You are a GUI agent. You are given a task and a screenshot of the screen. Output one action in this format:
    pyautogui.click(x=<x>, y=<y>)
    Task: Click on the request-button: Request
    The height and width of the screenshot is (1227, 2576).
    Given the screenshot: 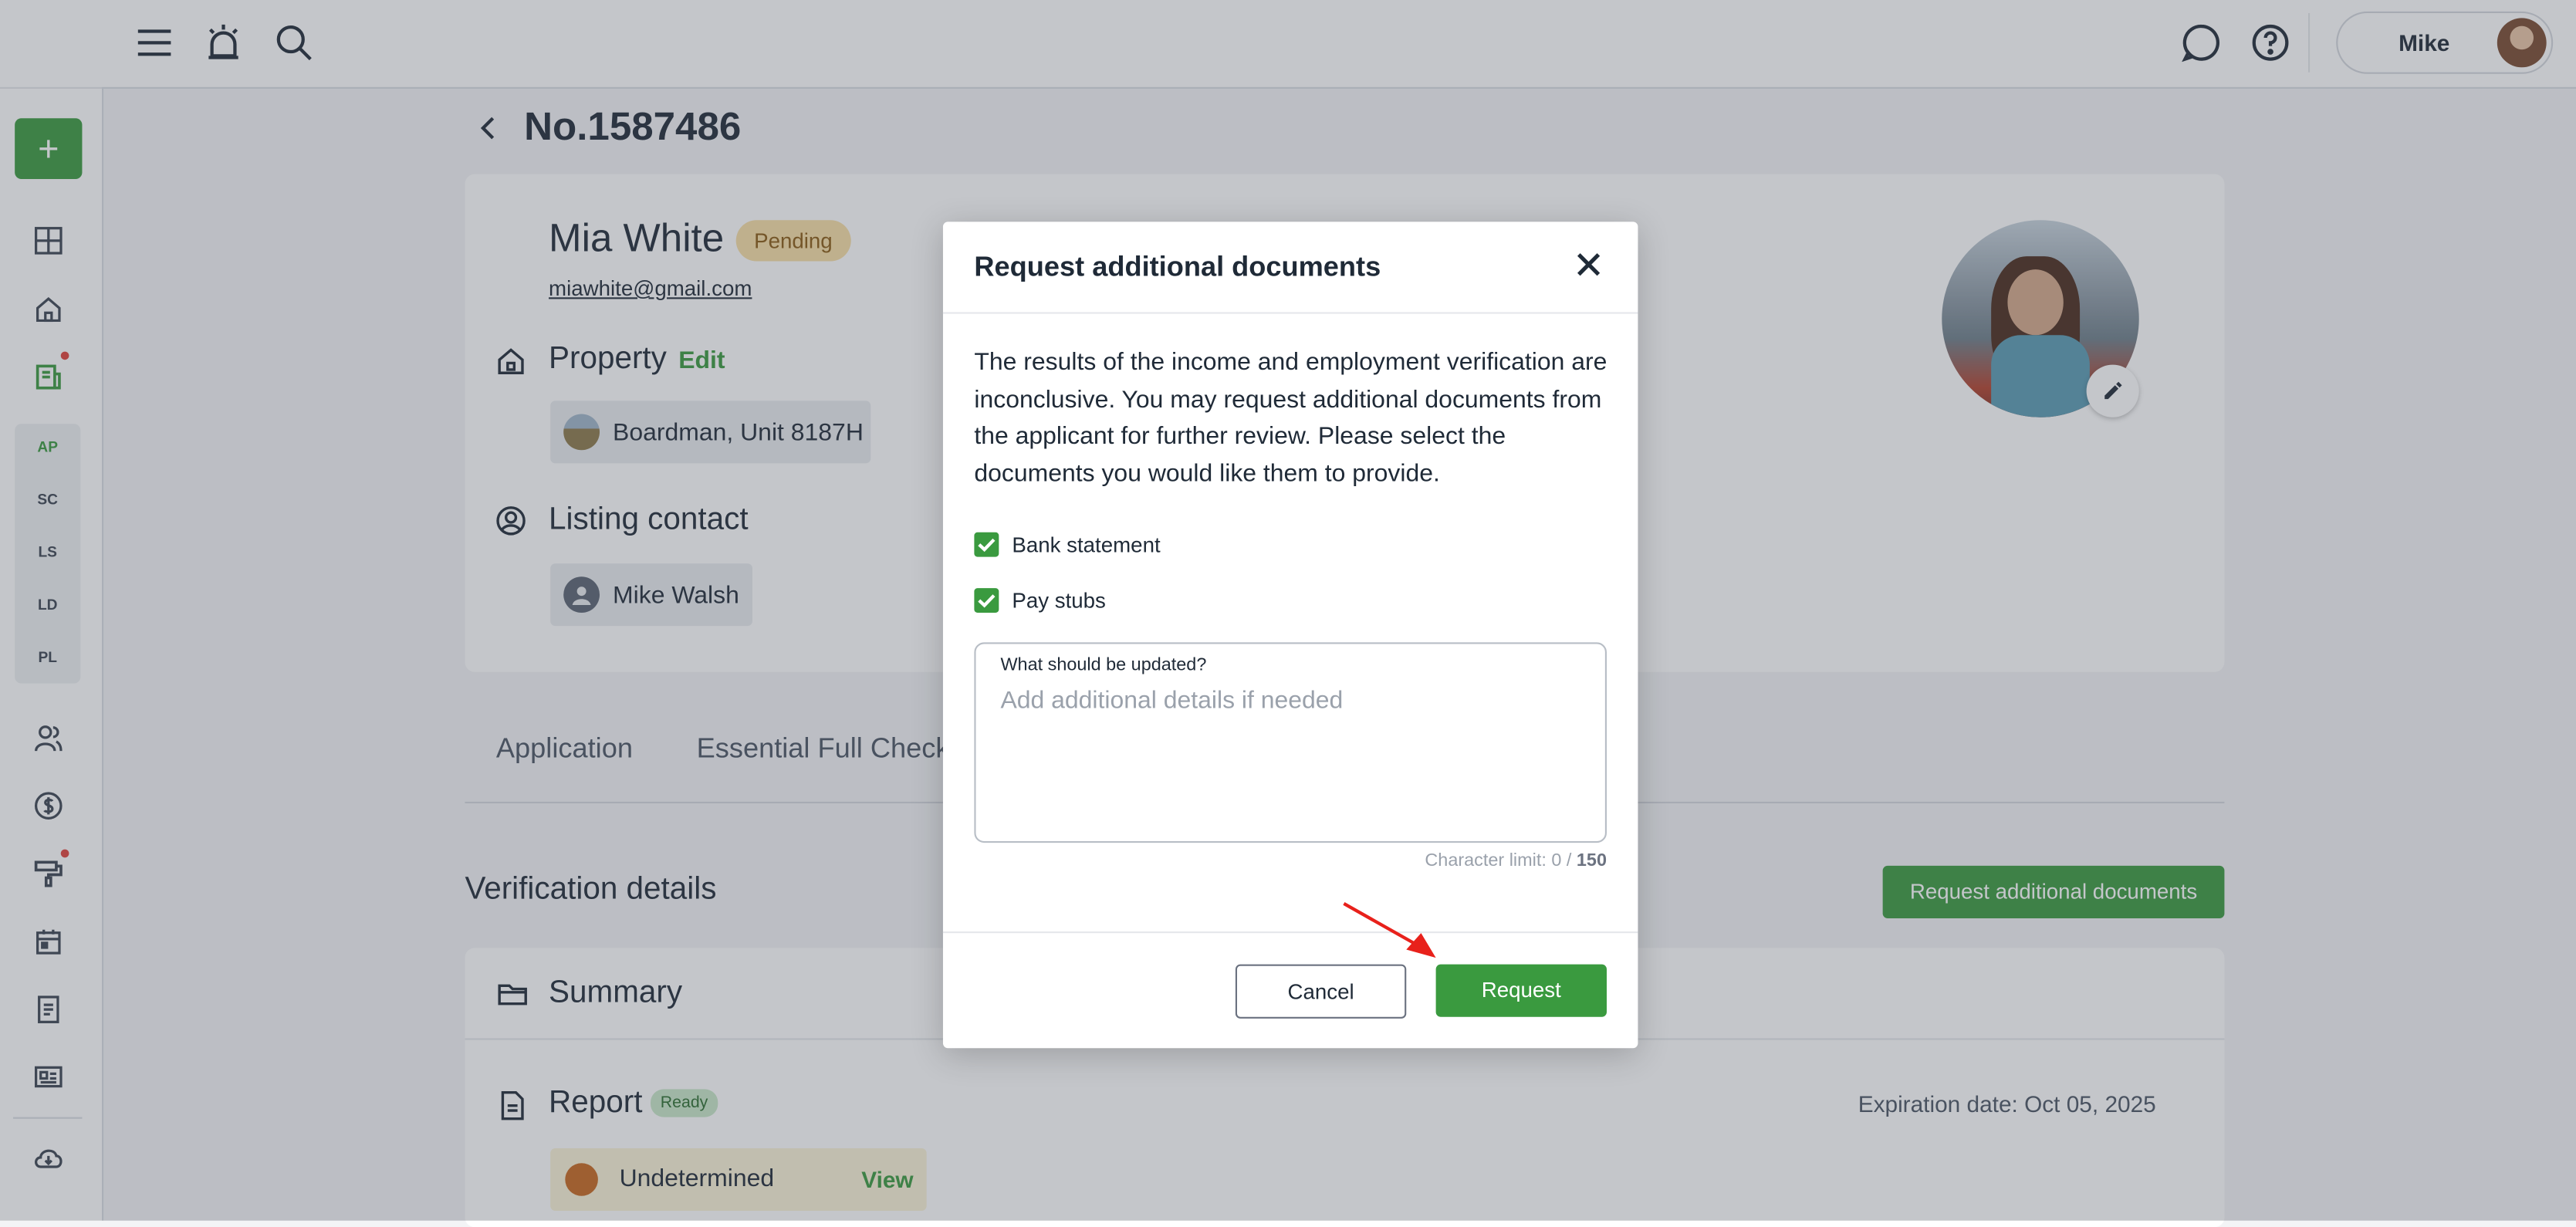 What is the action you would take?
    pyautogui.click(x=1521, y=991)
    